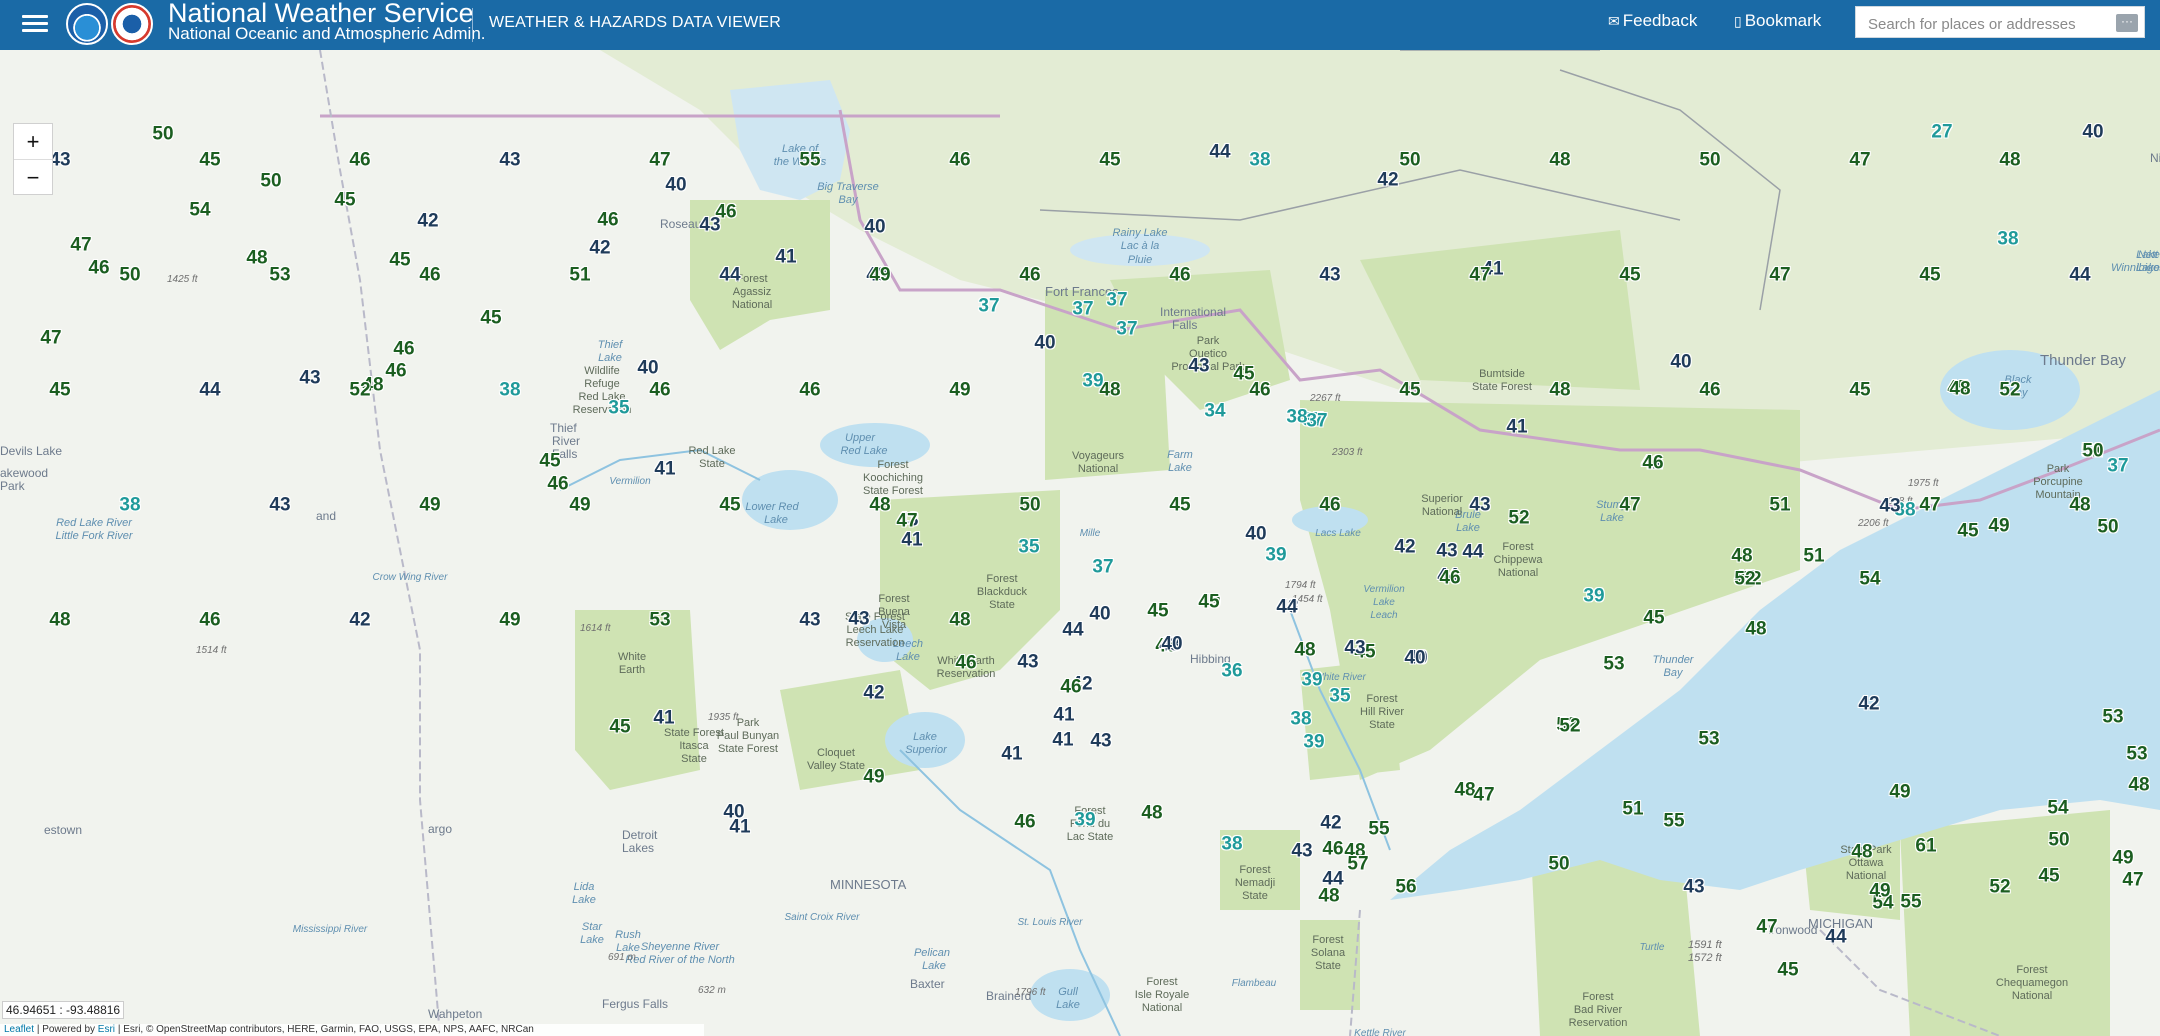  I want to click on temperature-marker: 34, so click(1214, 411).